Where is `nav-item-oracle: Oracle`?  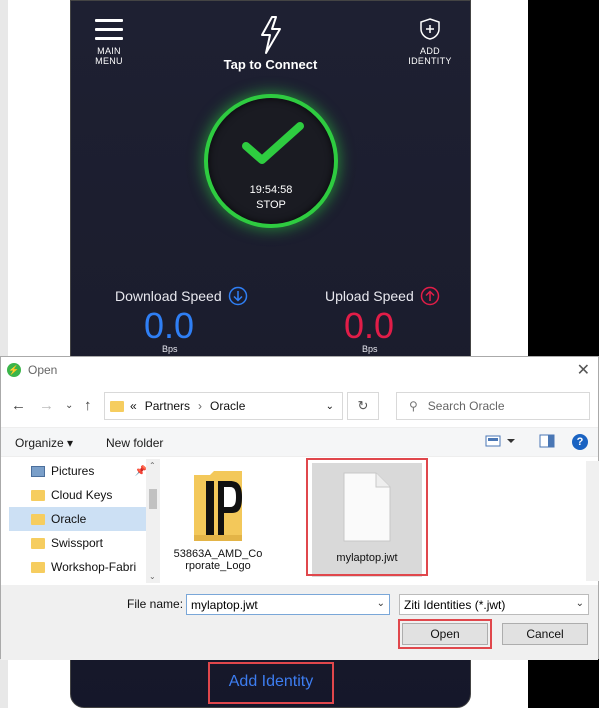
nav-item-oracle: Oracle is located at coordinates (81, 519).